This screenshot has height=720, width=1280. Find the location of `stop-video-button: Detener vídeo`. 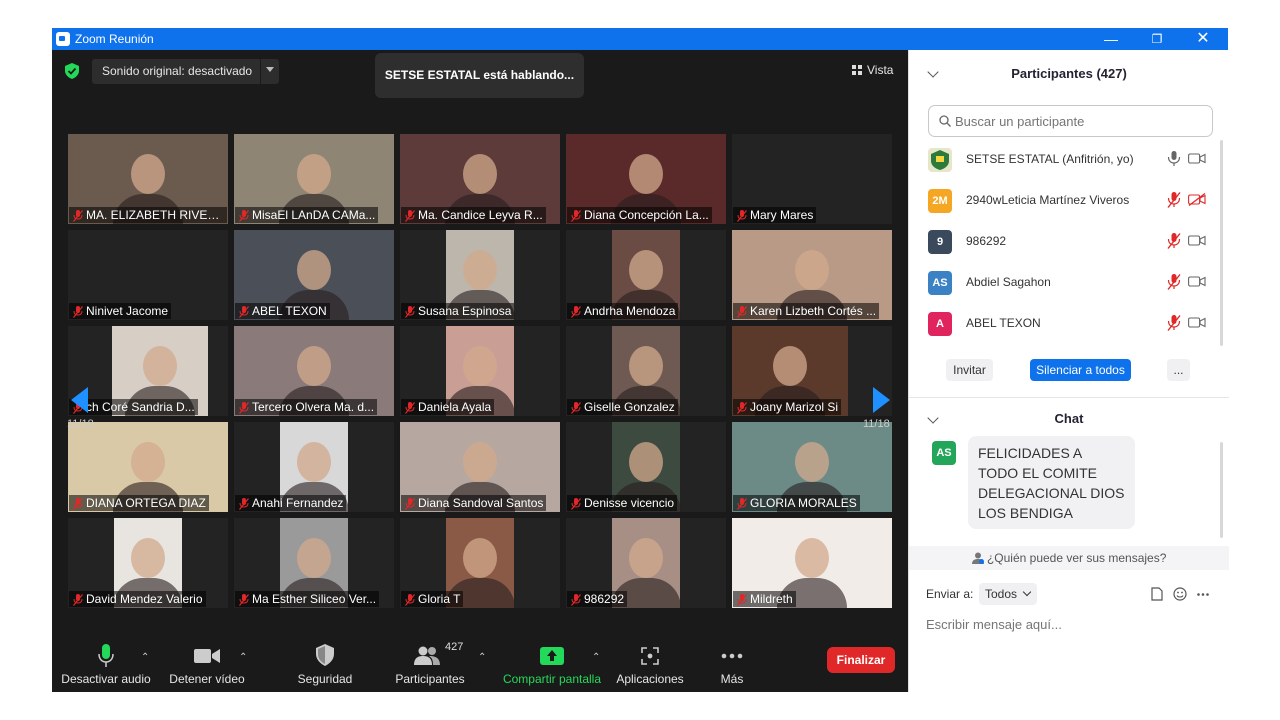

stop-video-button: Detener vídeo is located at coordinates (207, 664).